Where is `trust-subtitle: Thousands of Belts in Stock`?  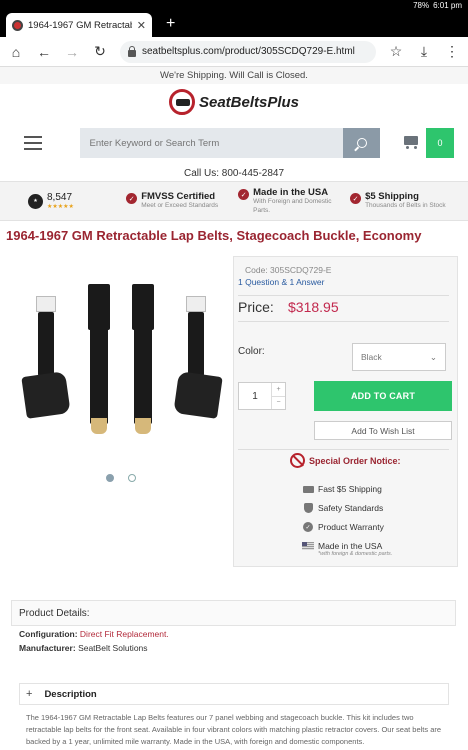 trust-subtitle: Thousands of Belts in Stock is located at coordinates (405, 206).